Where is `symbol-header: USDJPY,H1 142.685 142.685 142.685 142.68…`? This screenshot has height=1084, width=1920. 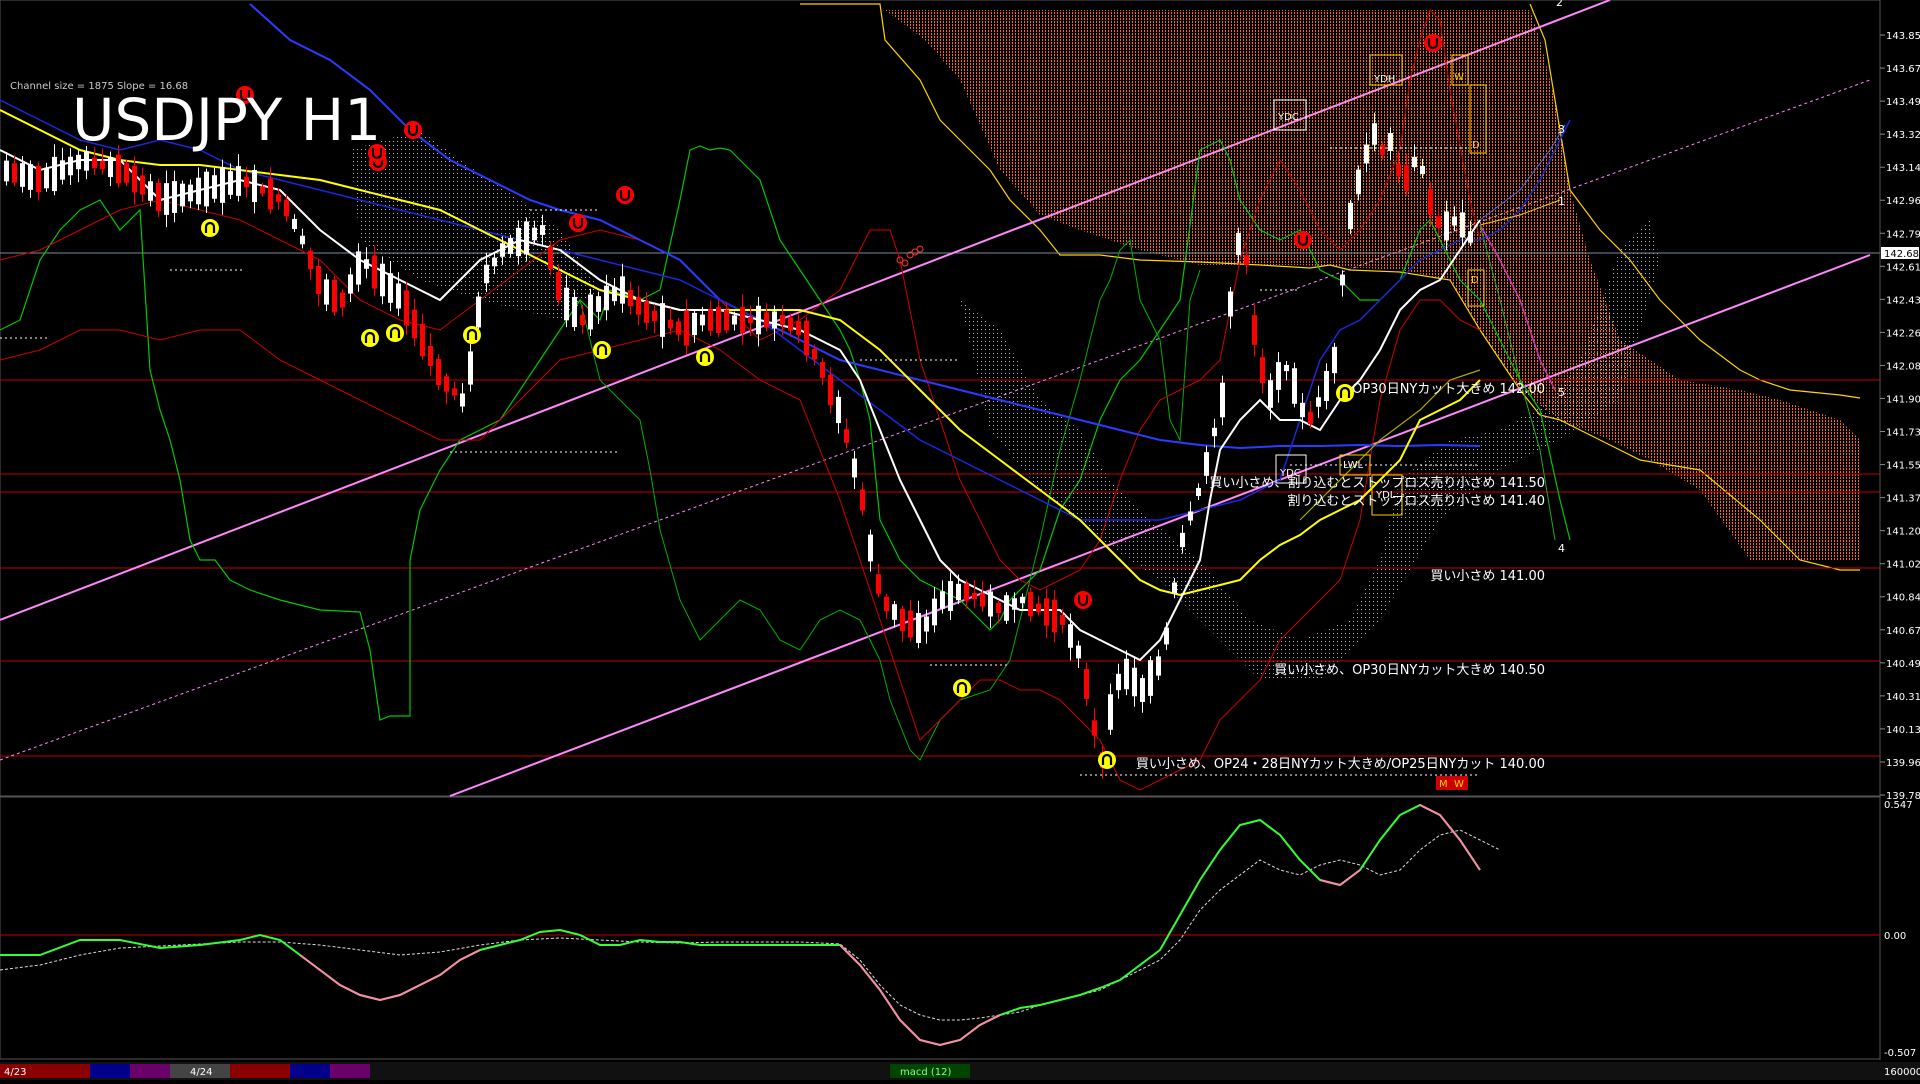 symbol-header: USDJPY,H1 142.685 142.685 142.685 142.68… is located at coordinates (124, 9).